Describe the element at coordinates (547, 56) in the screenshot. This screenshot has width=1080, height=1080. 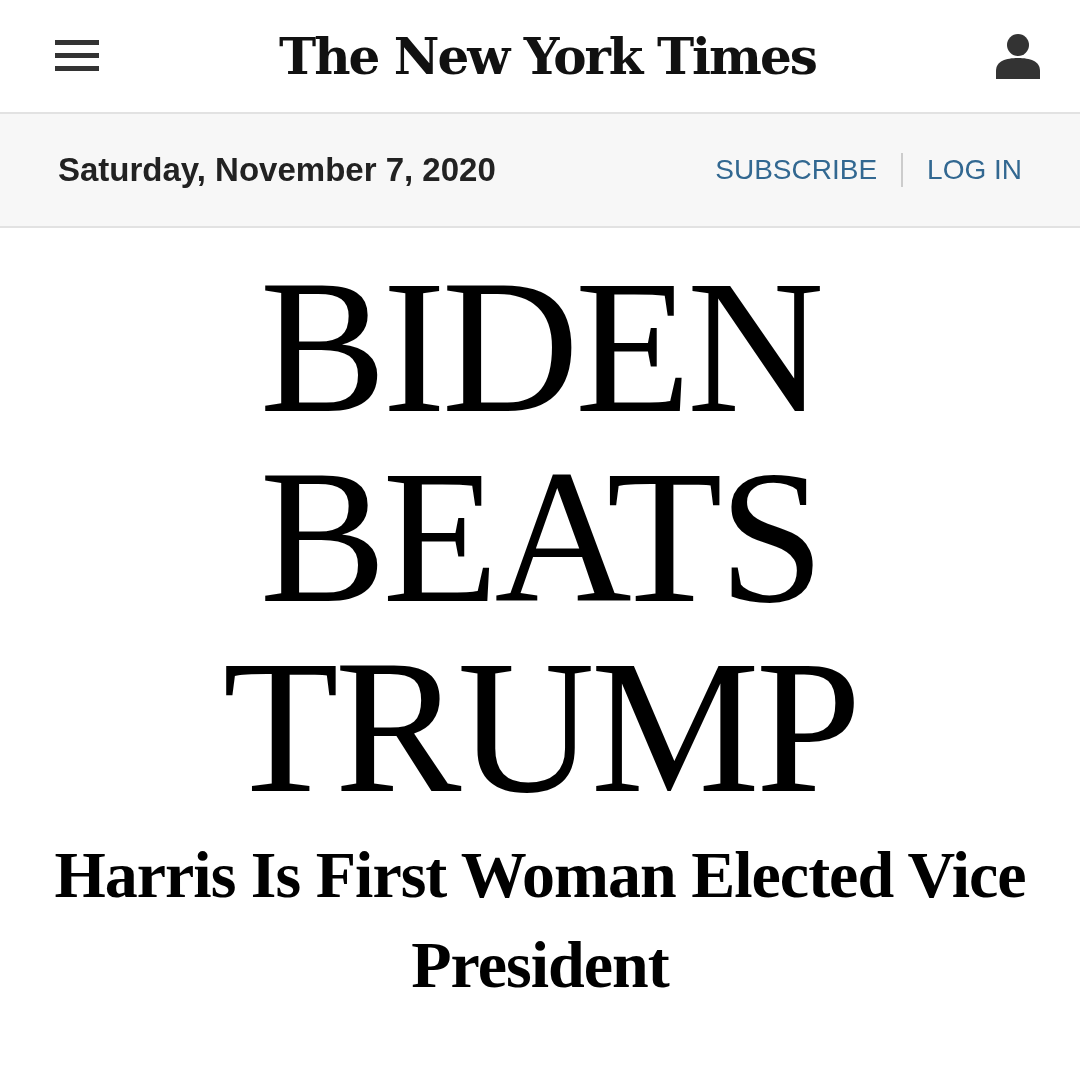
I see `logo: The New York Times` at that location.